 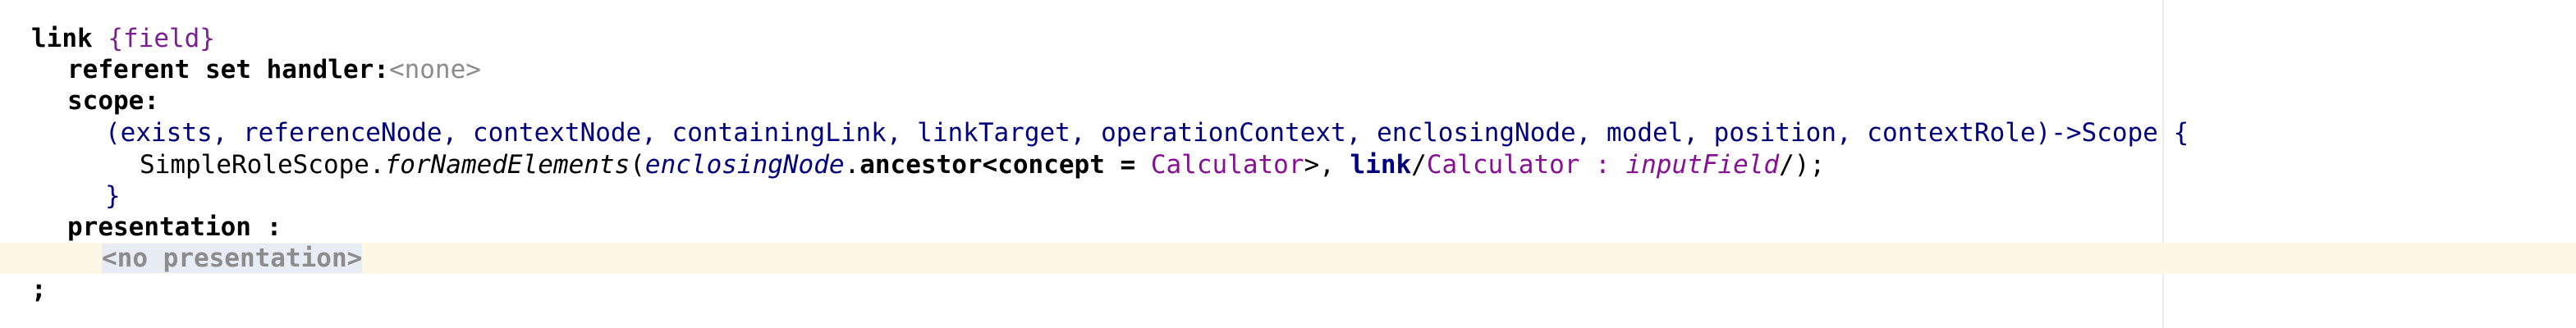 I want to click on paren-open: (, so click(x=637, y=165).